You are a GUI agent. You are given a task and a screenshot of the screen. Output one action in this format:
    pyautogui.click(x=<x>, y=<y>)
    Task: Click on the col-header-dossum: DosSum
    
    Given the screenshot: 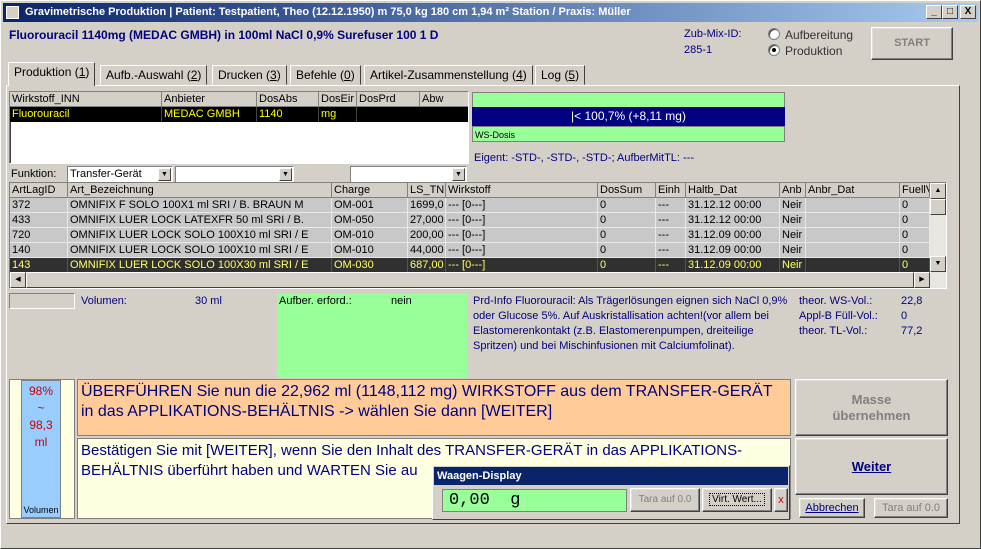 What is the action you would take?
    pyautogui.click(x=627, y=190)
    